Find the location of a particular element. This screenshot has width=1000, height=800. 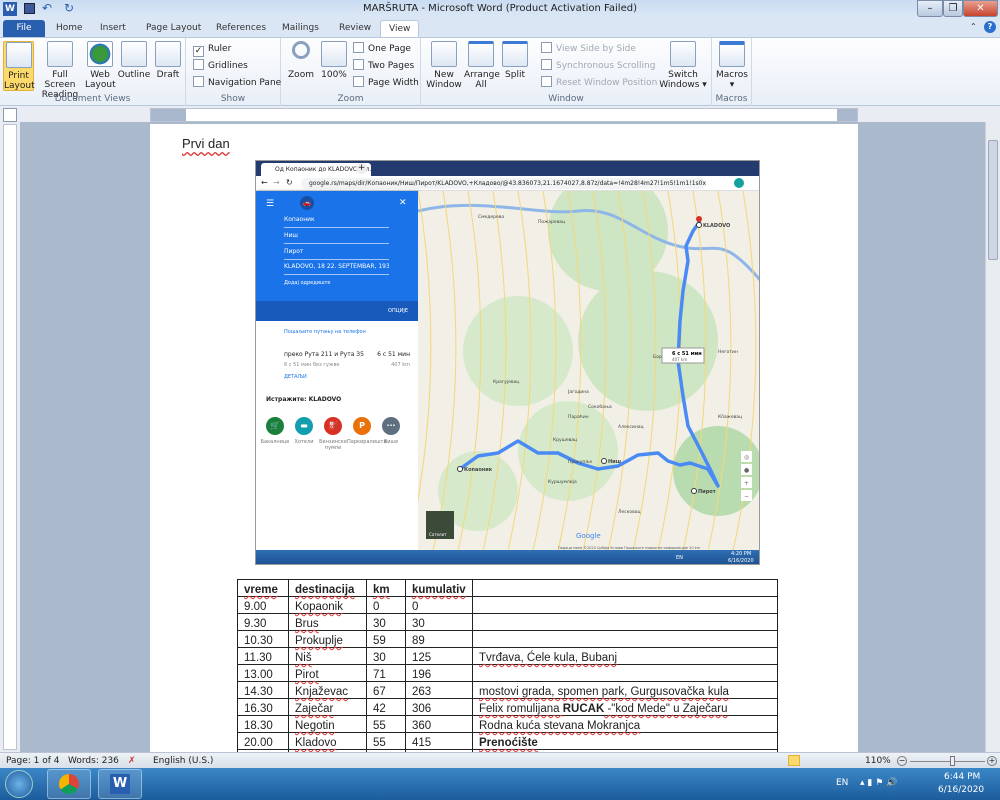

table-cell: 10.30 is located at coordinates (263, 639).